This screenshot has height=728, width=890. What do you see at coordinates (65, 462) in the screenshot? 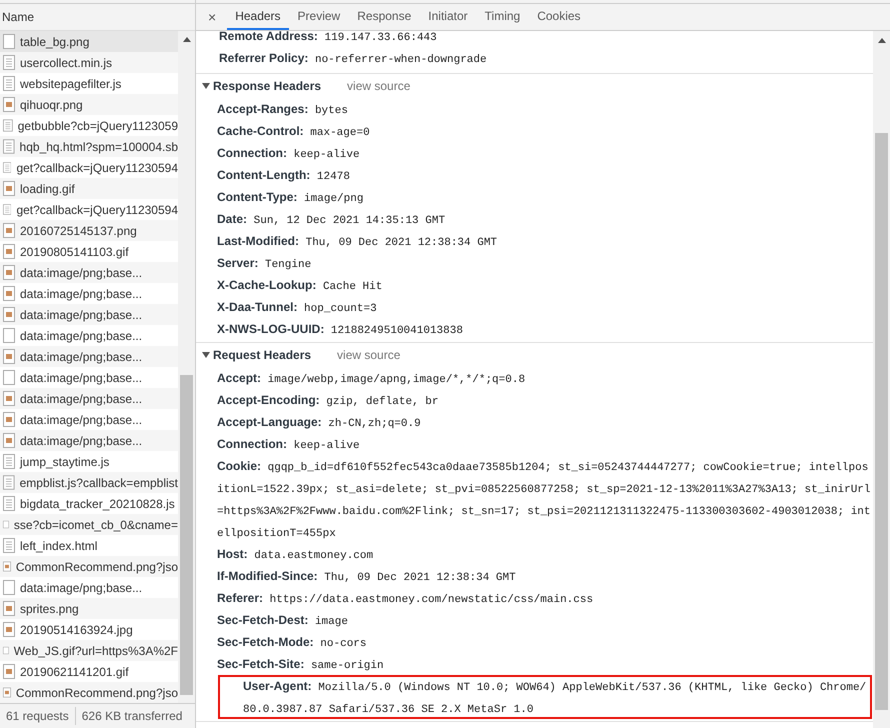
I see `file-name: jump_staytime.js` at bounding box center [65, 462].